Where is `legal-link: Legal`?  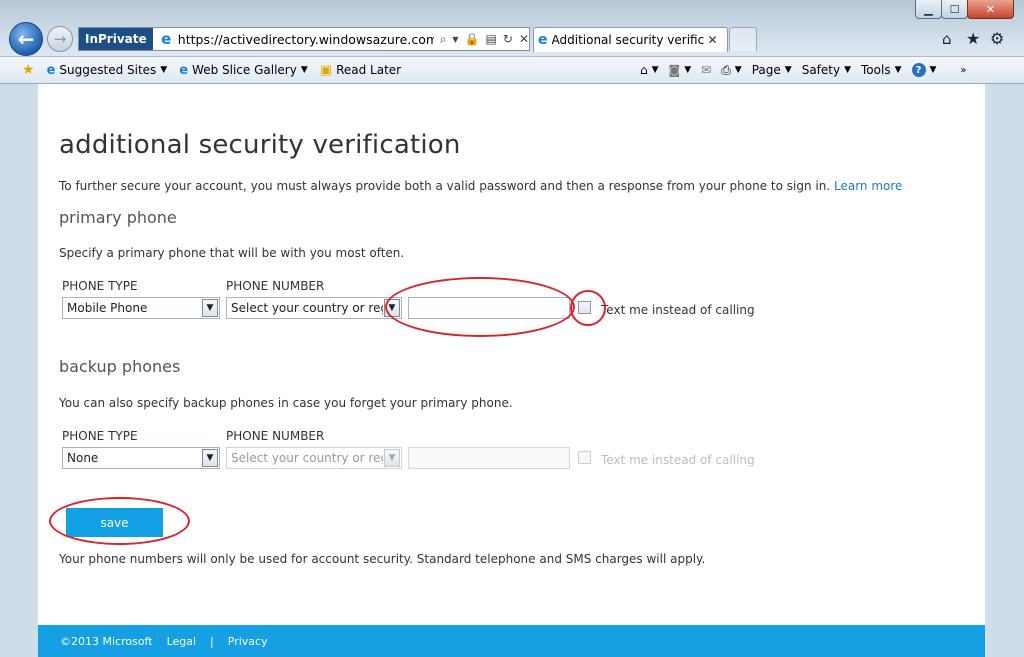
legal-link: Legal is located at coordinates (181, 641).